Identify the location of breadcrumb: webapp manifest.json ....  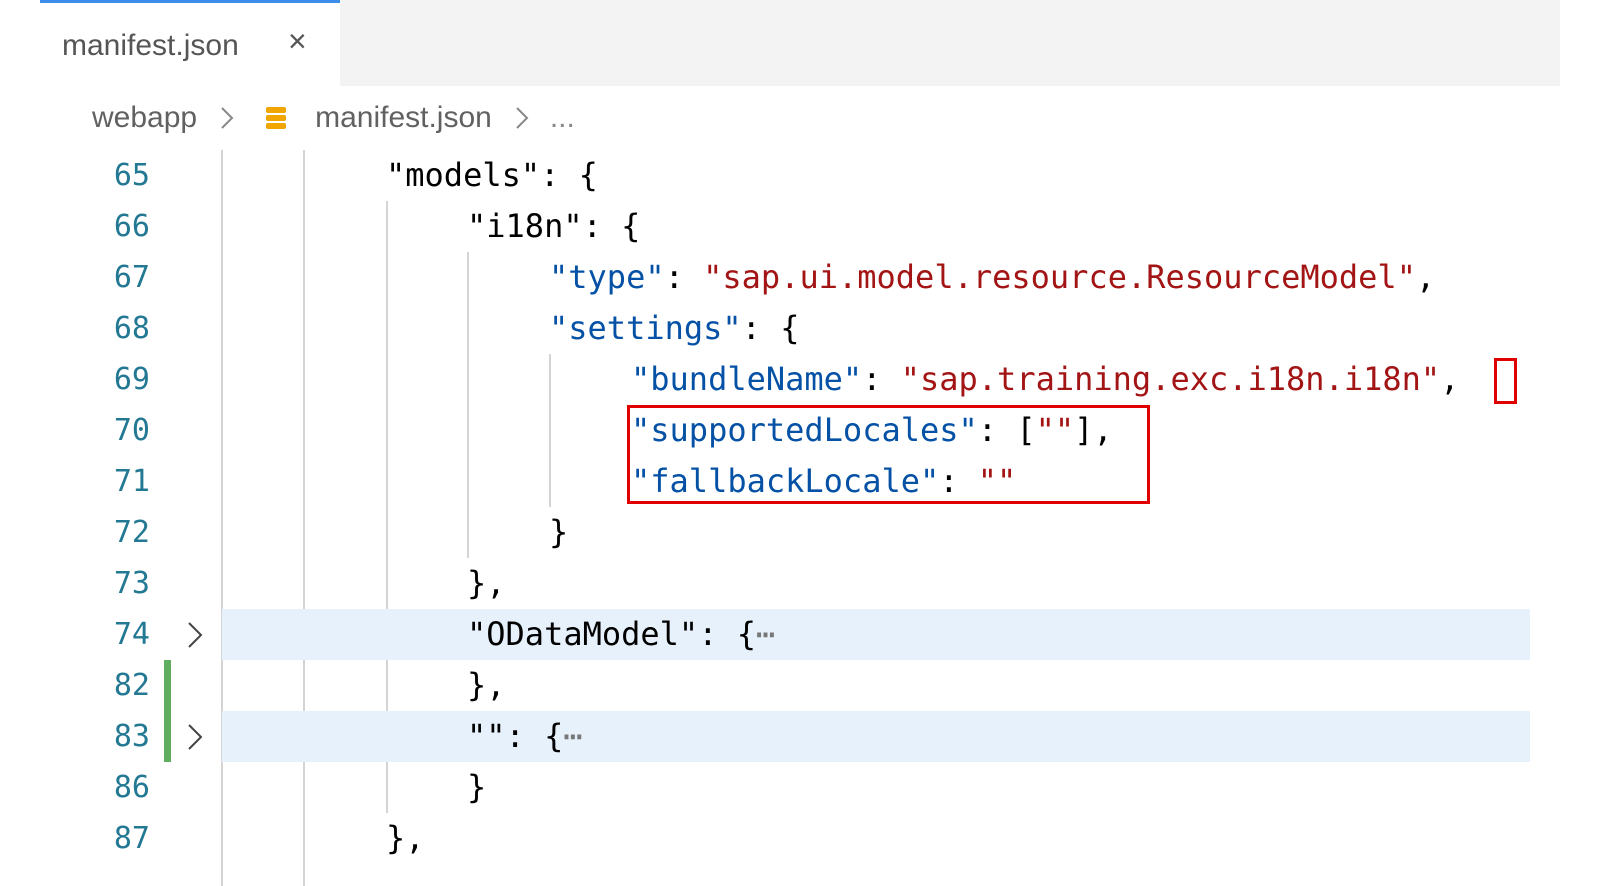
(333, 118).